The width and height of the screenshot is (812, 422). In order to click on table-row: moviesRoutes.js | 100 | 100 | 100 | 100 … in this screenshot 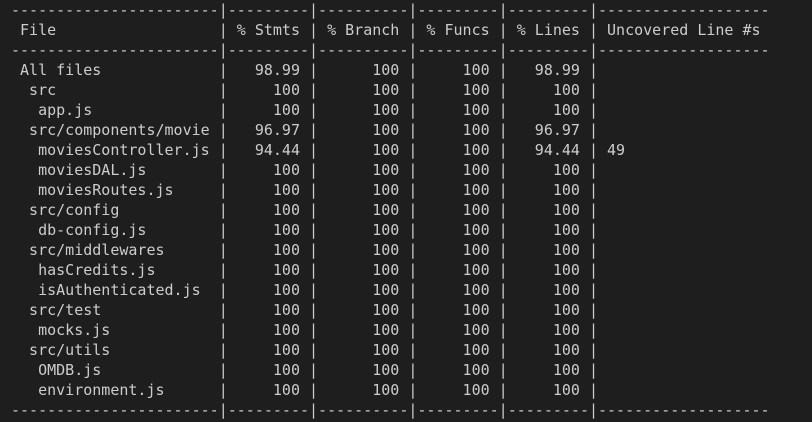, I will do `click(390, 190)`.